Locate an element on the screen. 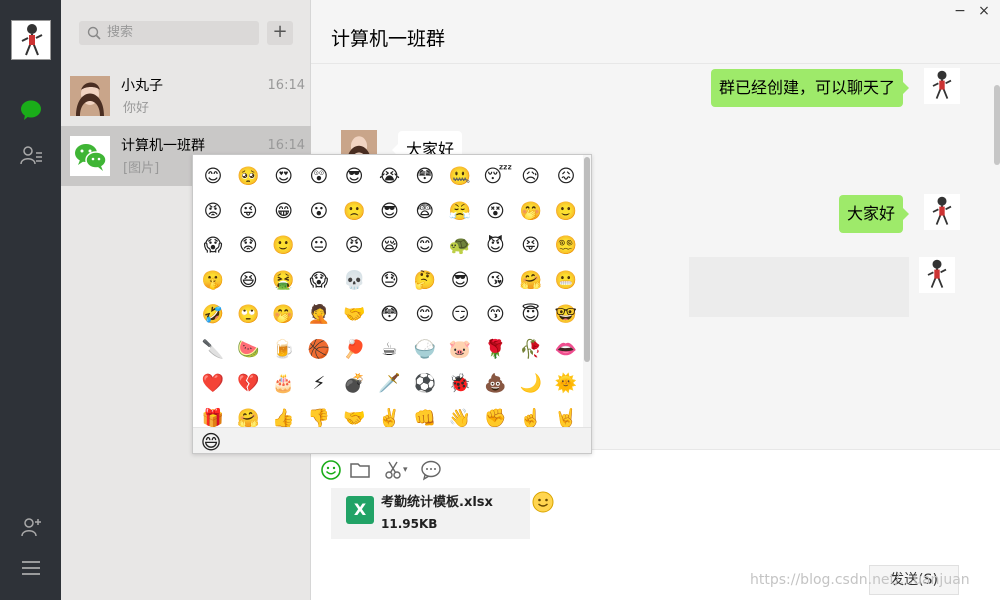 This screenshot has height=600, width=1000. emoji-item: 🎁 is located at coordinates (213, 417).